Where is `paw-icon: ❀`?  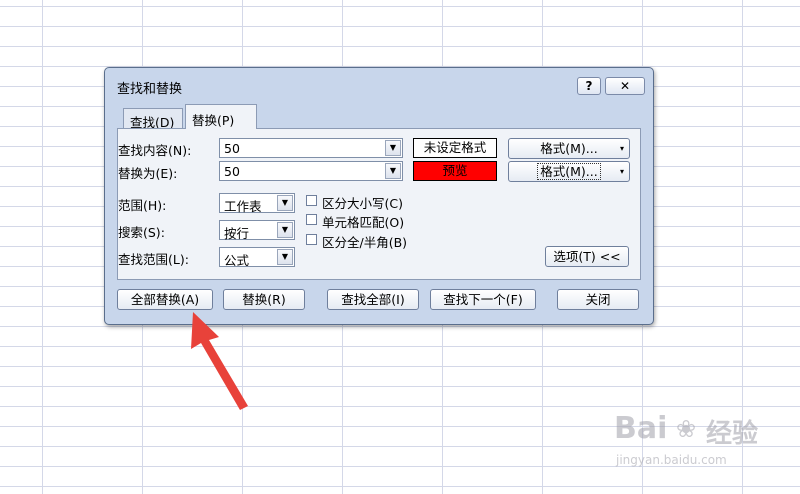
paw-icon: ❀ is located at coordinates (686, 429).